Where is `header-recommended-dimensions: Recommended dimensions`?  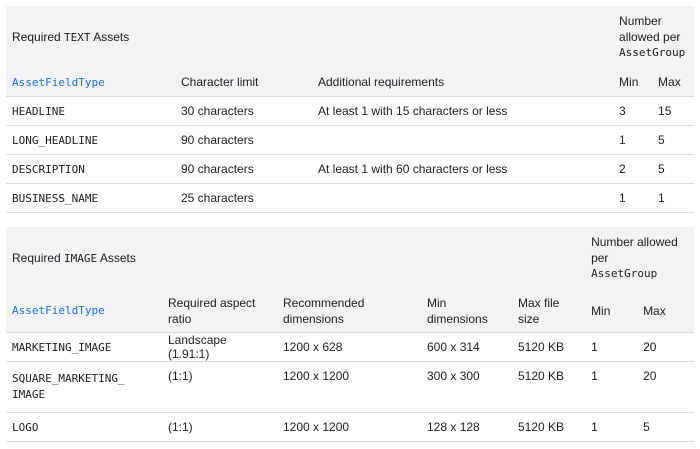
header-recommended-dimensions: Recommended dimensions is located at coordinates (349, 311).